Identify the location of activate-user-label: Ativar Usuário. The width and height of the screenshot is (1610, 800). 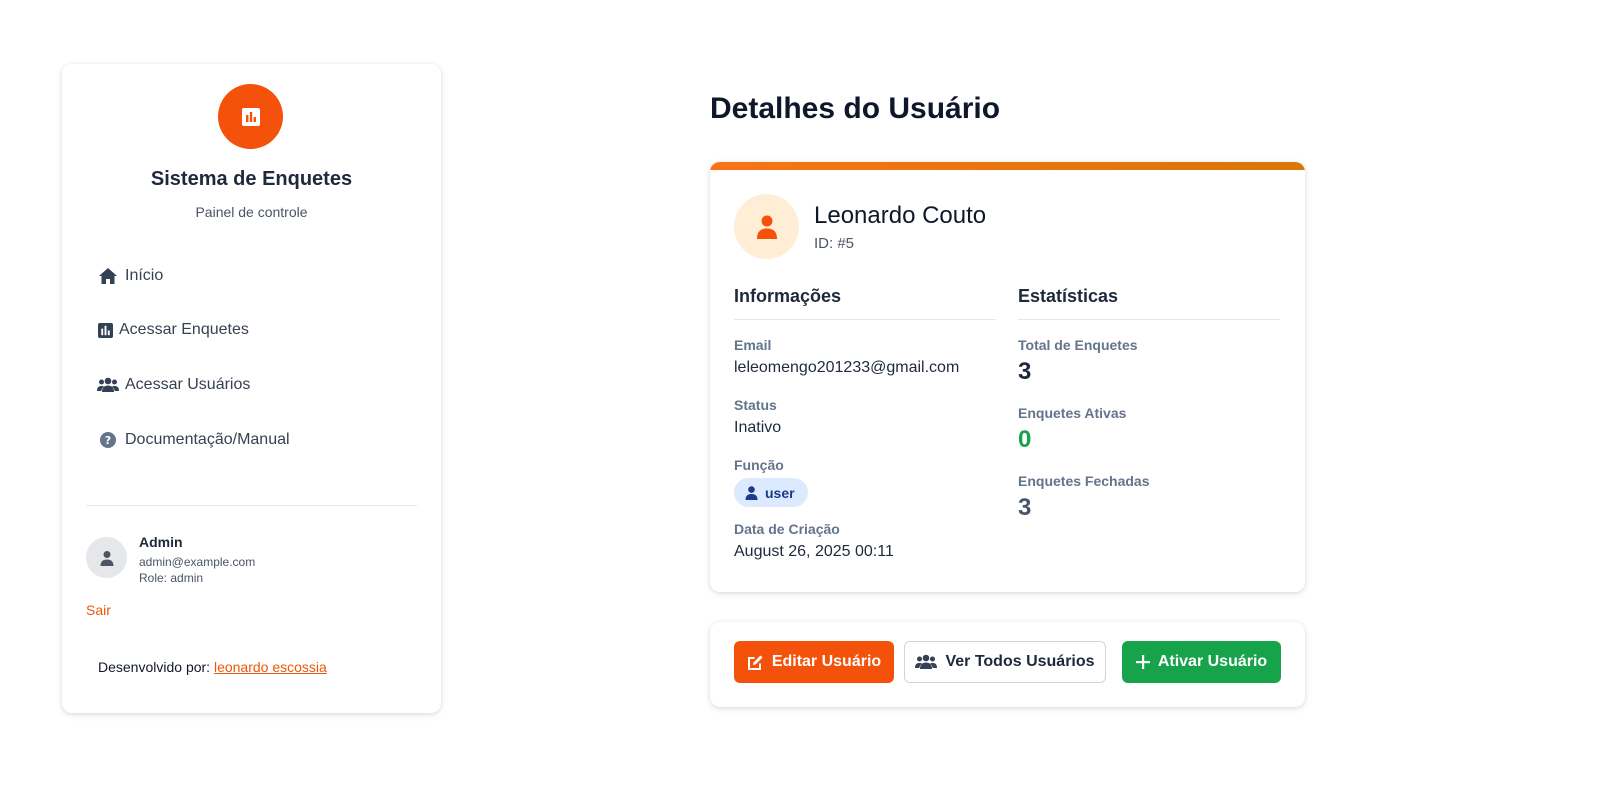
(1212, 661).